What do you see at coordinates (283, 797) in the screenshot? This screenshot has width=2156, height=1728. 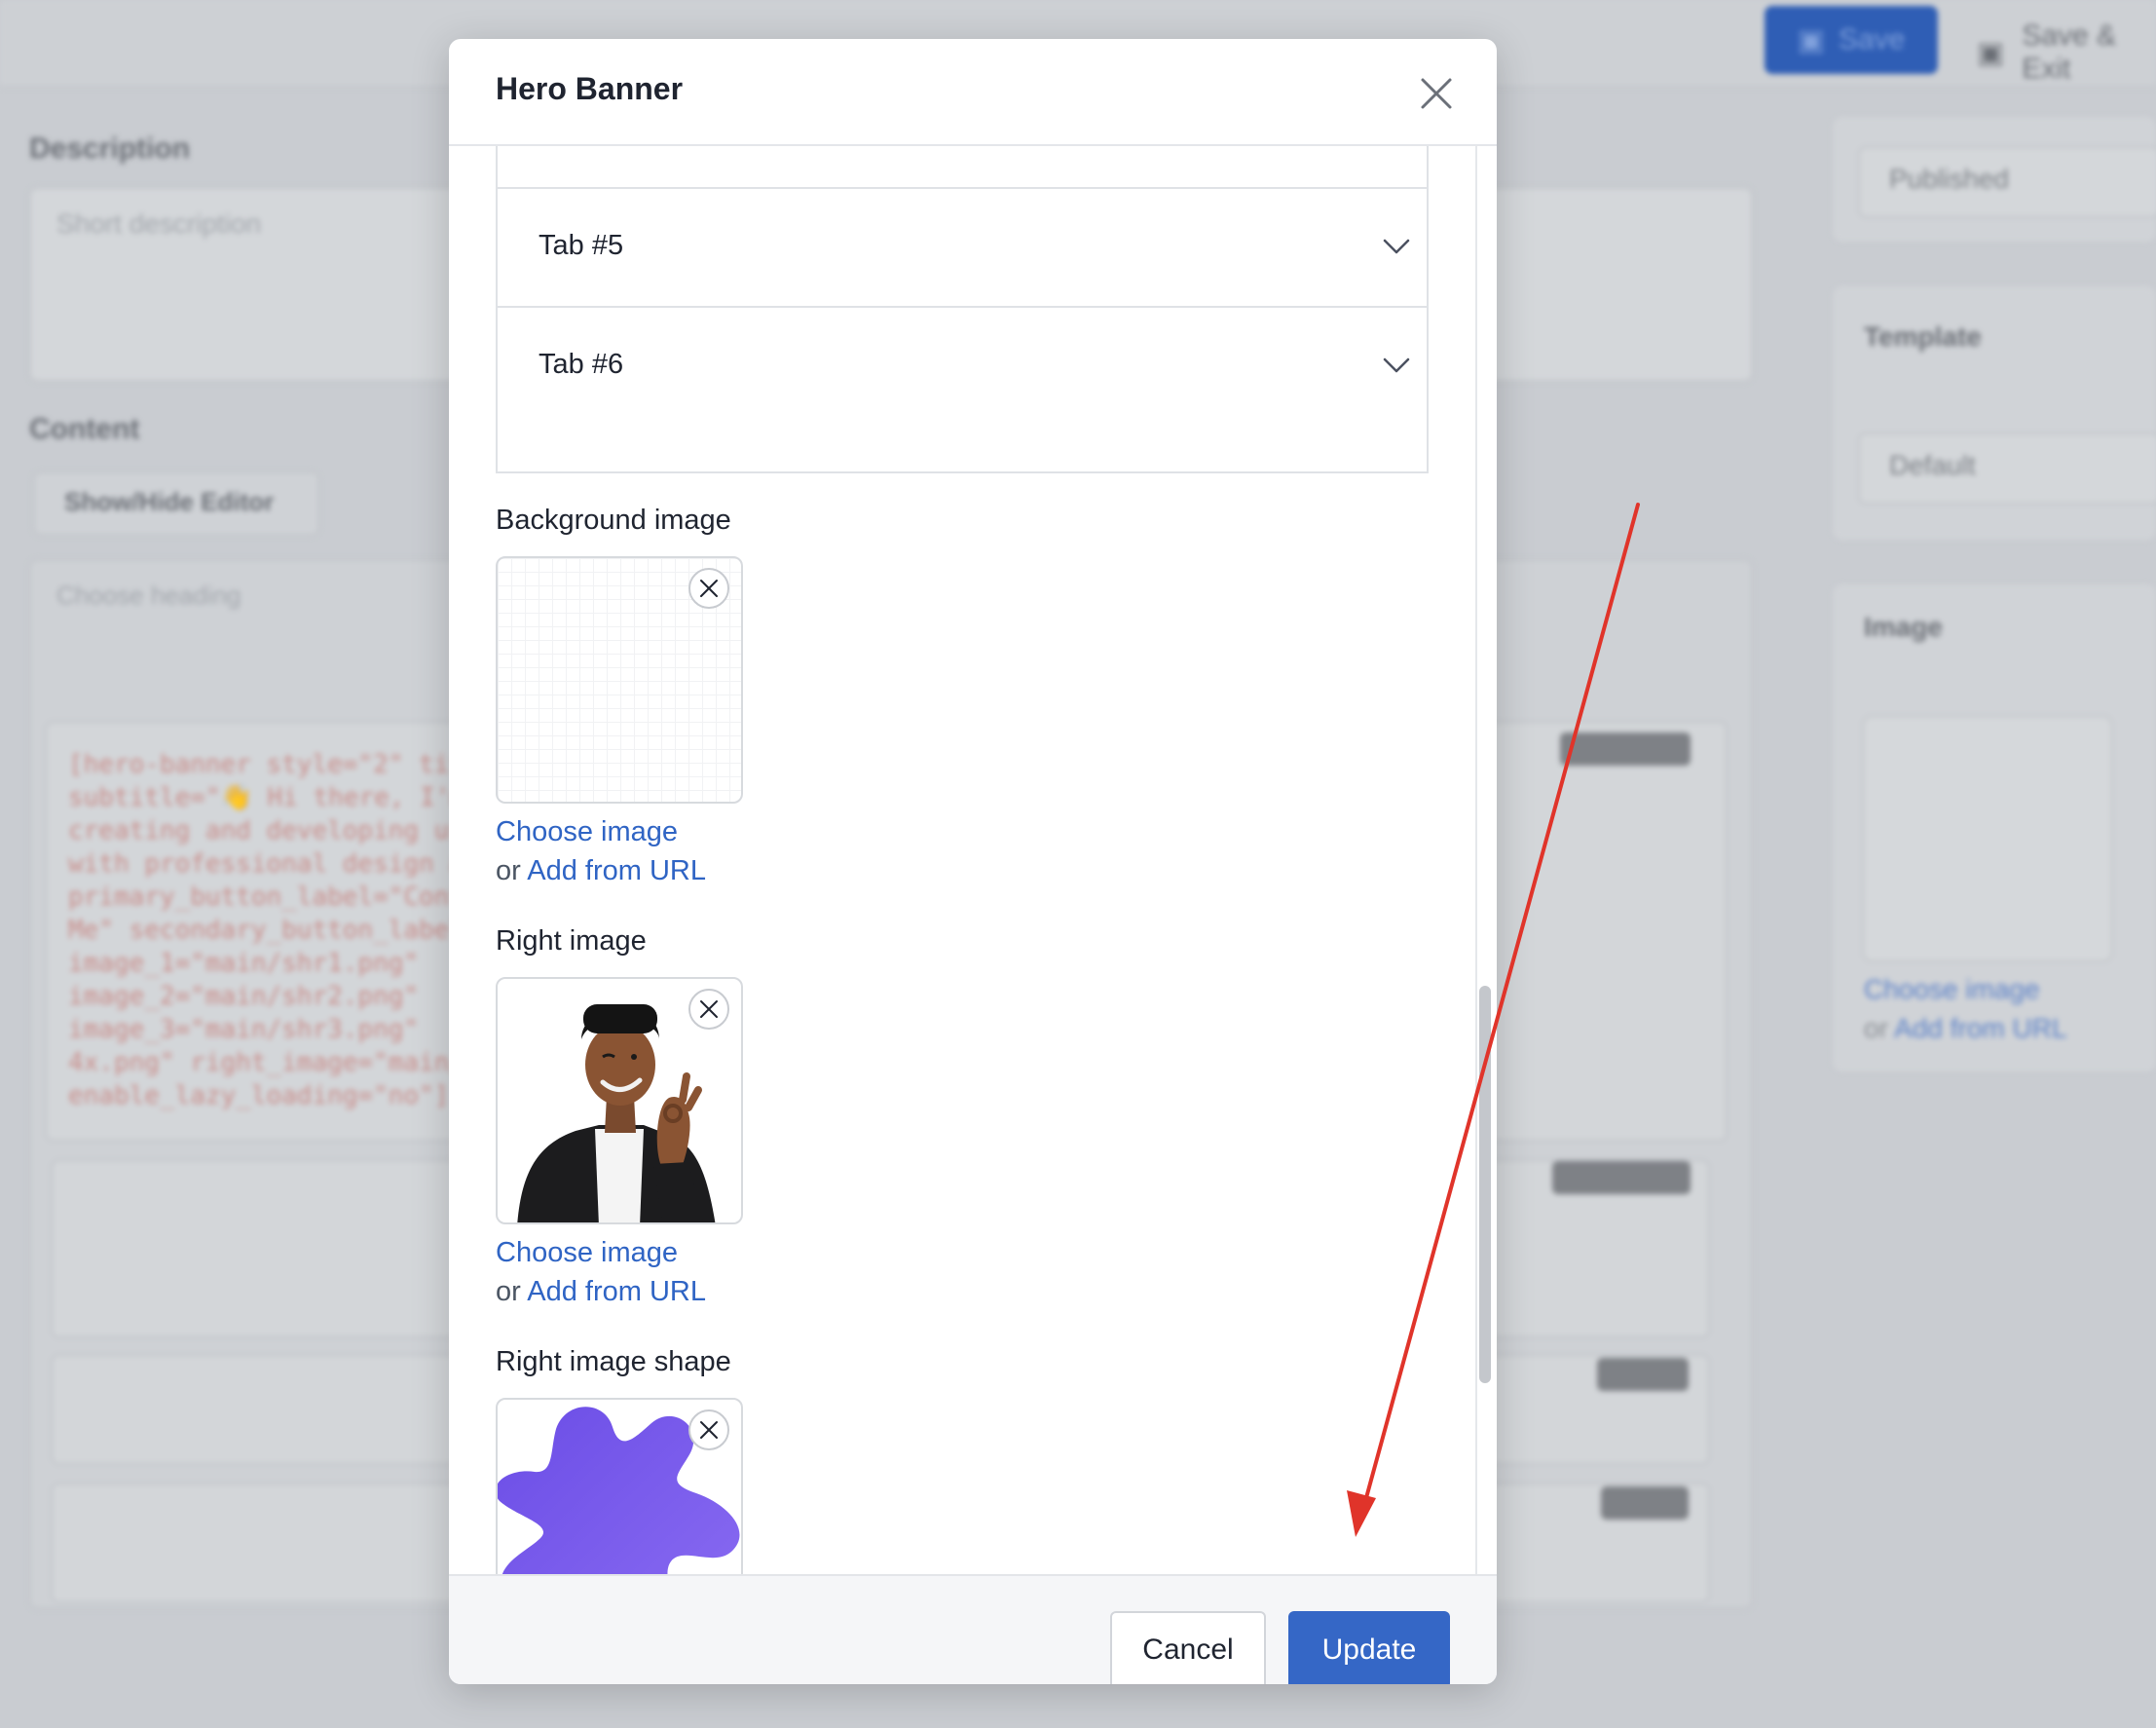 I see `code-line: subtitle="👋 Hi there, I'm t` at bounding box center [283, 797].